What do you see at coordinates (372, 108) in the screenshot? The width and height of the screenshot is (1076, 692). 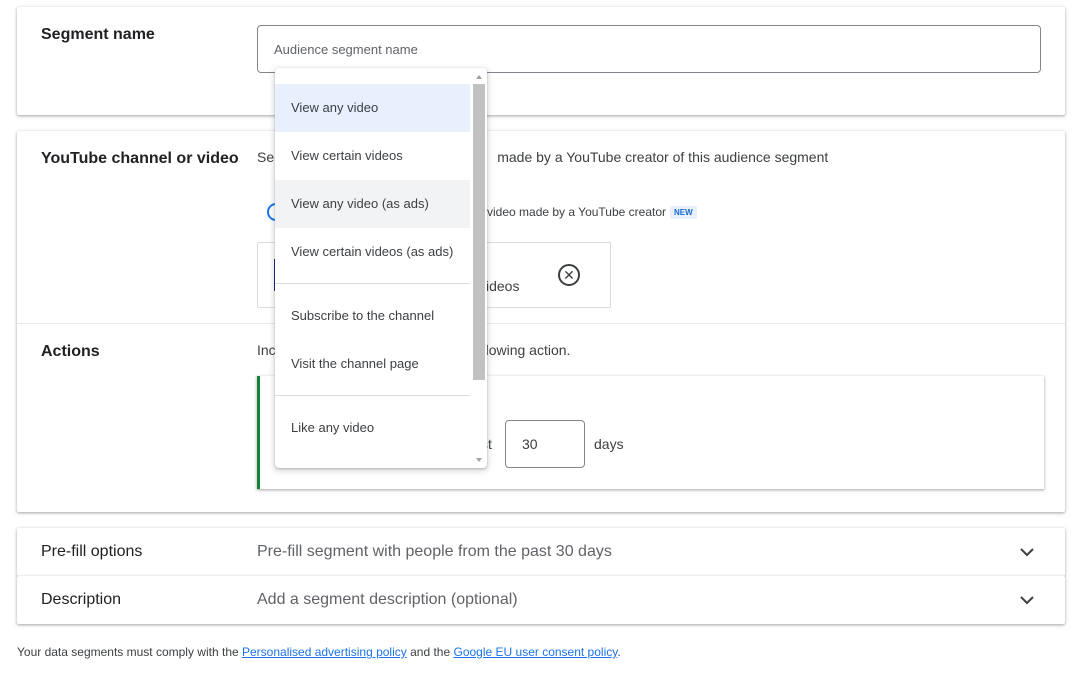 I see `menu-item-view-any-video: View any video` at bounding box center [372, 108].